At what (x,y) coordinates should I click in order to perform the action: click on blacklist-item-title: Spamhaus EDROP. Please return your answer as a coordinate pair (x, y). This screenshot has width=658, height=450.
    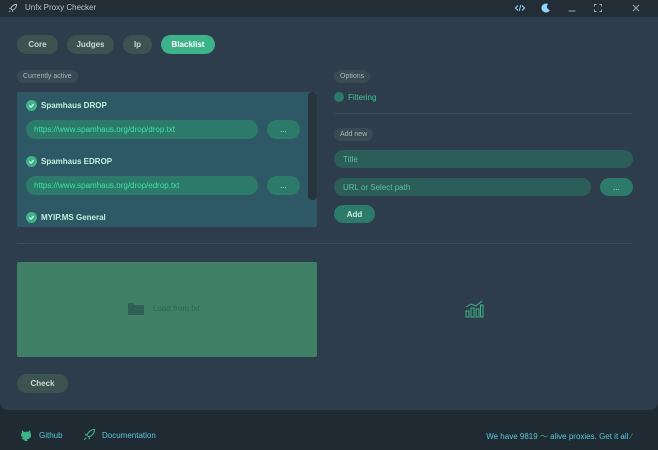
    Looking at the image, I should click on (77, 161).